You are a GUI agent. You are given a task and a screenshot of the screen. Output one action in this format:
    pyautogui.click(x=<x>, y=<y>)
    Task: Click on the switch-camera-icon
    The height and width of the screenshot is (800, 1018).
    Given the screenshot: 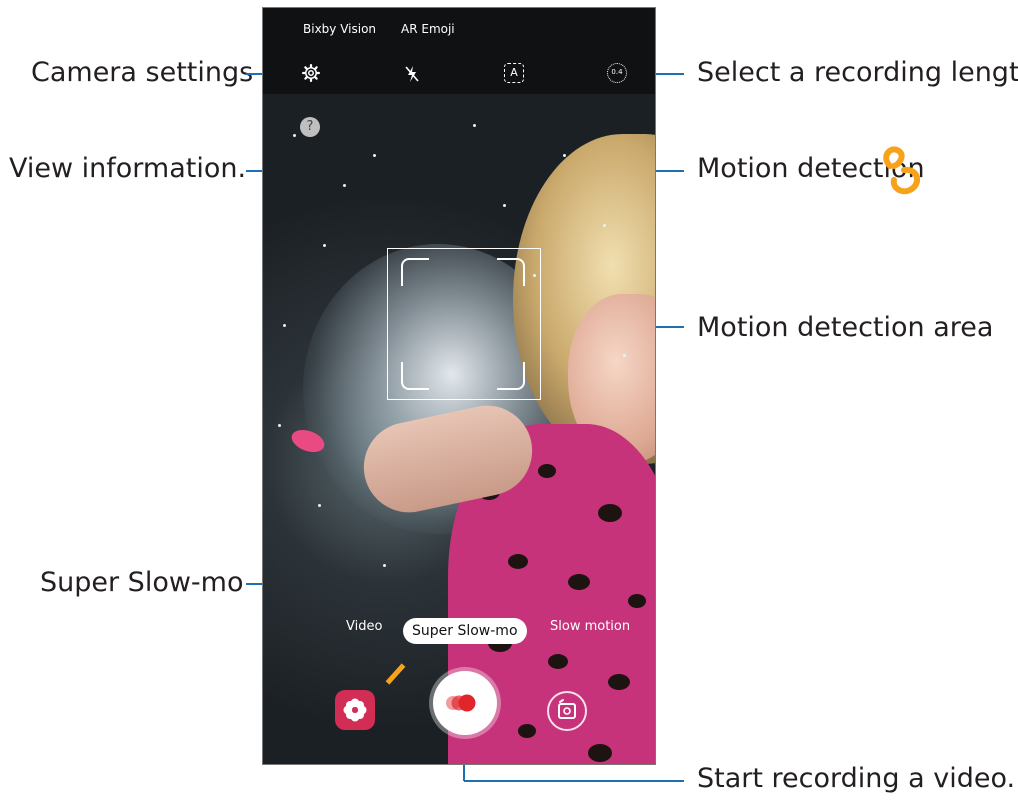 What is the action you would take?
    pyautogui.click(x=567, y=709)
    